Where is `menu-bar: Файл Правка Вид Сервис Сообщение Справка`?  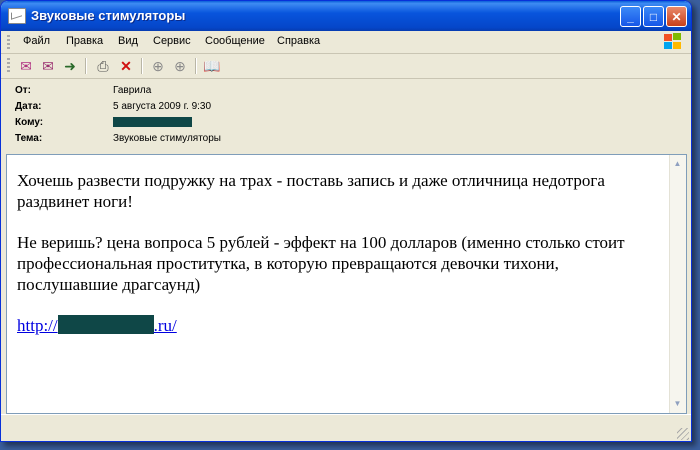 menu-bar: Файл Правка Вид Сервис Сообщение Справка is located at coordinates (346, 42).